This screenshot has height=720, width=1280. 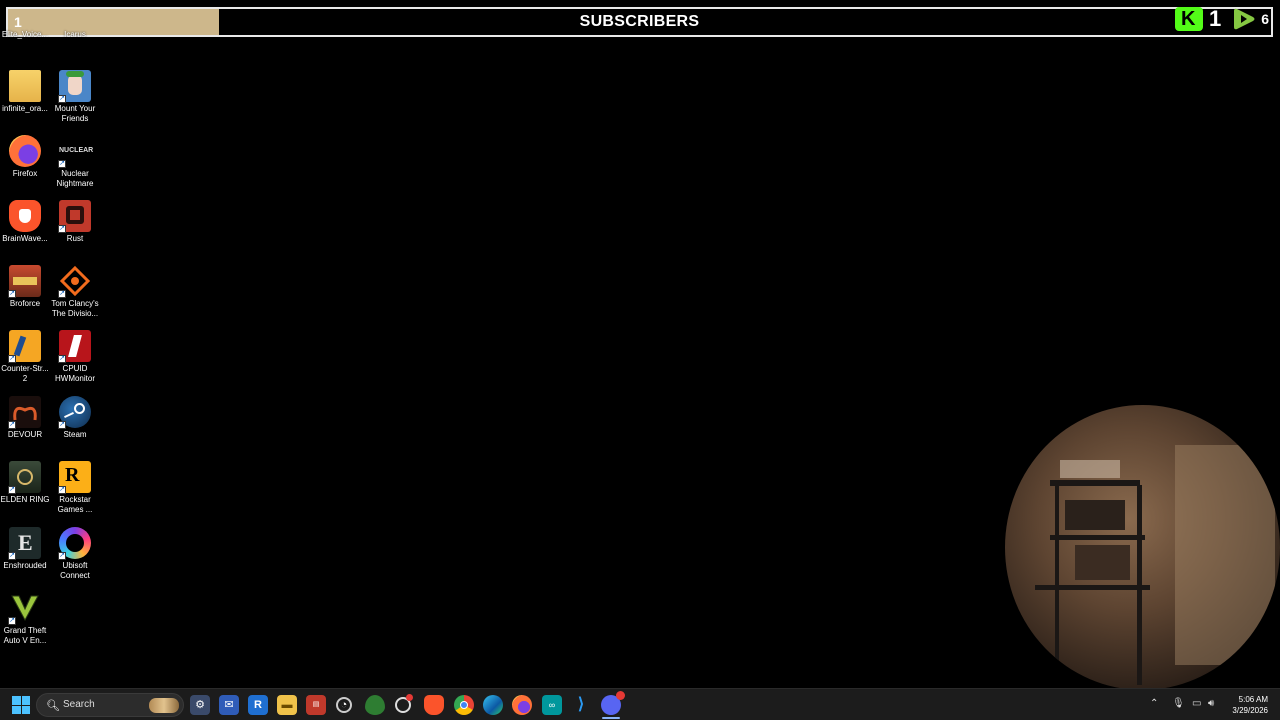 I want to click on microphone-icon: 🎙︎, so click(x=1178, y=703).